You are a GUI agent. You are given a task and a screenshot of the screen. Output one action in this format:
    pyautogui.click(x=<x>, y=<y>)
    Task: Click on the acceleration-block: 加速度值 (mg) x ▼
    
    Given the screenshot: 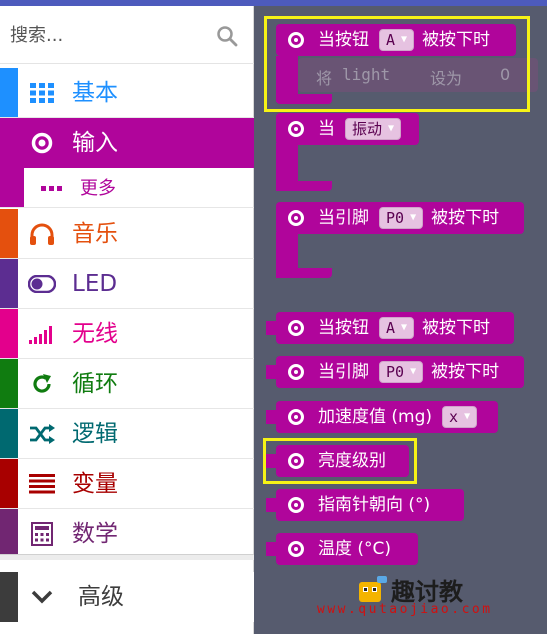 What is the action you would take?
    pyautogui.click(x=387, y=417)
    